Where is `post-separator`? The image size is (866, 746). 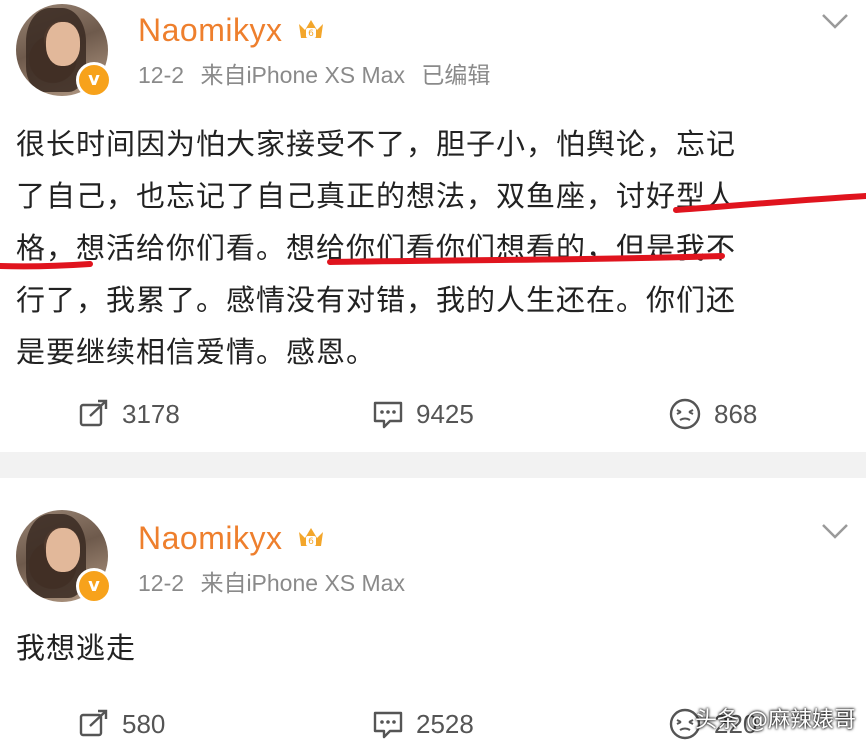 post-separator is located at coordinates (433, 465).